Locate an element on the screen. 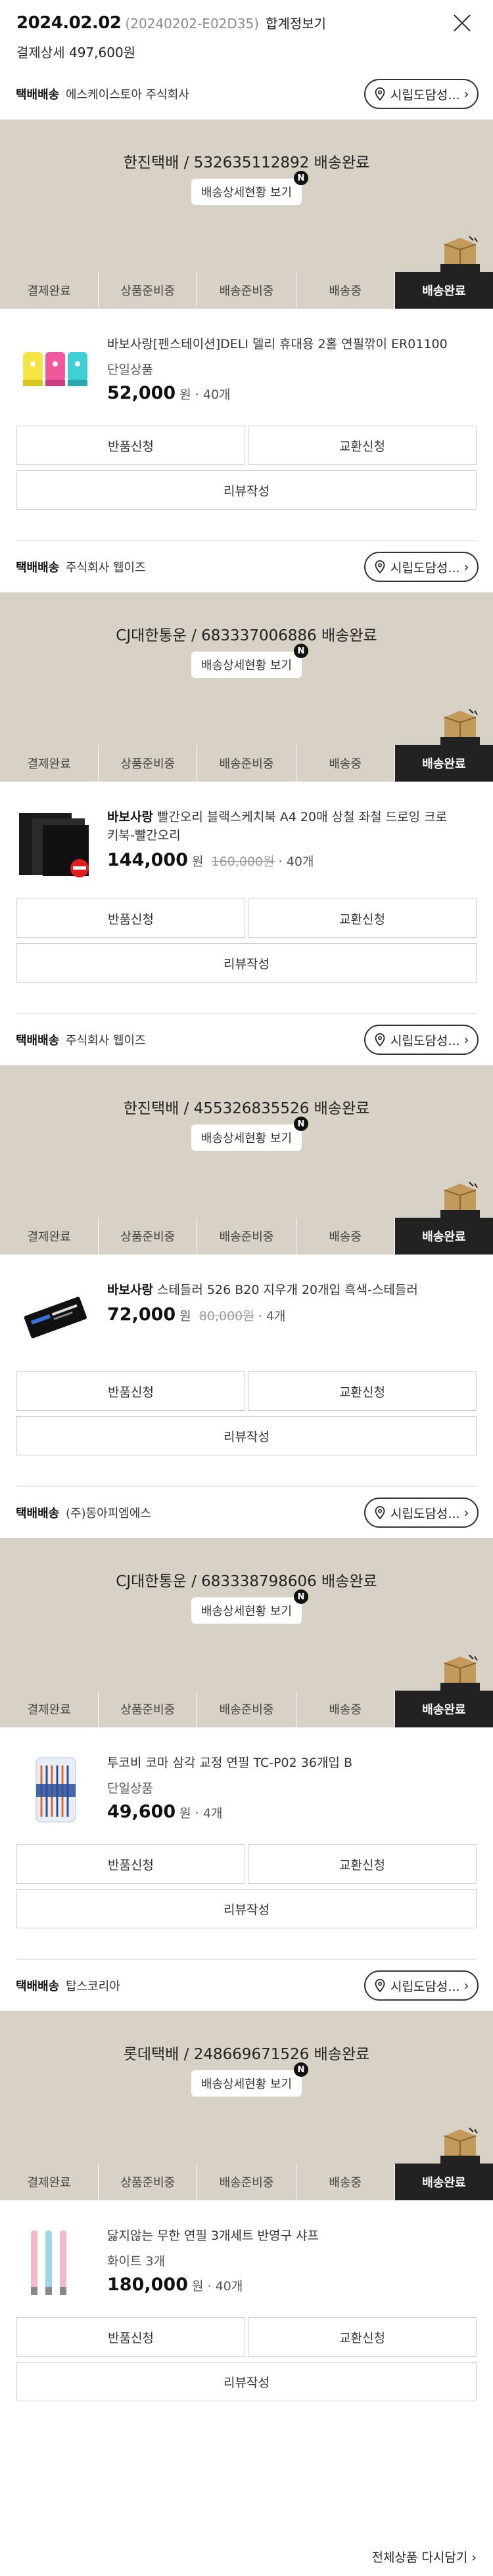 Image resolution: width=493 pixels, height=2576 pixels. order-number: (20240202-E02D35) is located at coordinates (192, 24).